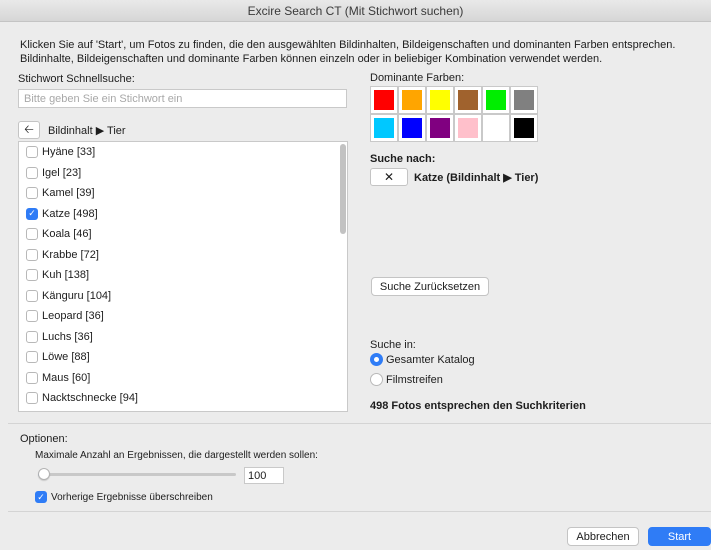 The width and height of the screenshot is (711, 550). I want to click on dominant-colors-label: Dominante Farben:, so click(417, 78).